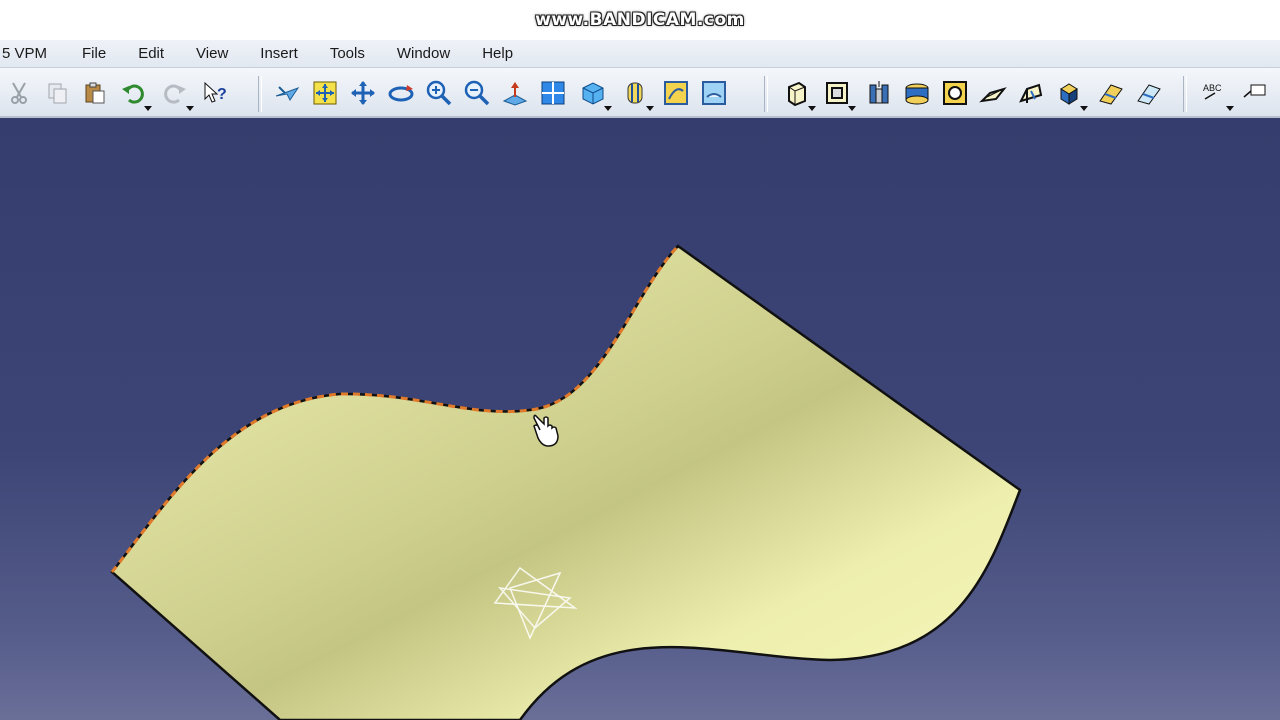 Image resolution: width=1280 pixels, height=720 pixels. What do you see at coordinates (363, 93) in the screenshot?
I see `pan-icon` at bounding box center [363, 93].